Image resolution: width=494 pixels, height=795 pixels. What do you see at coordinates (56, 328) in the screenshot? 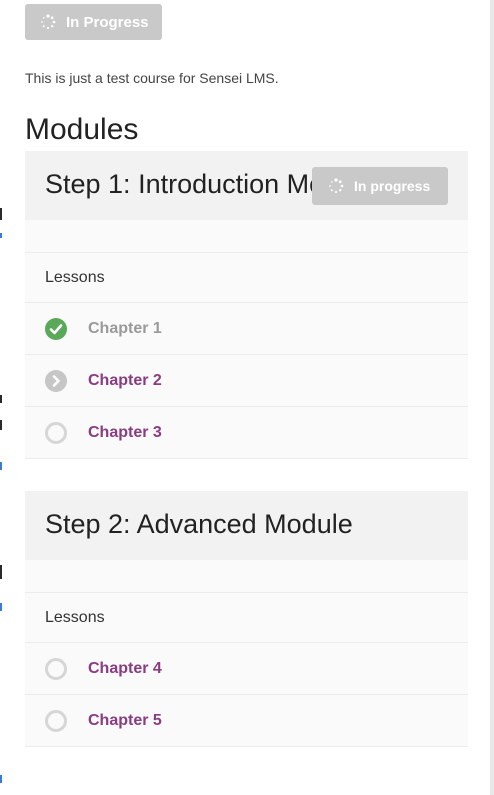
I see `check-circle-icon` at bounding box center [56, 328].